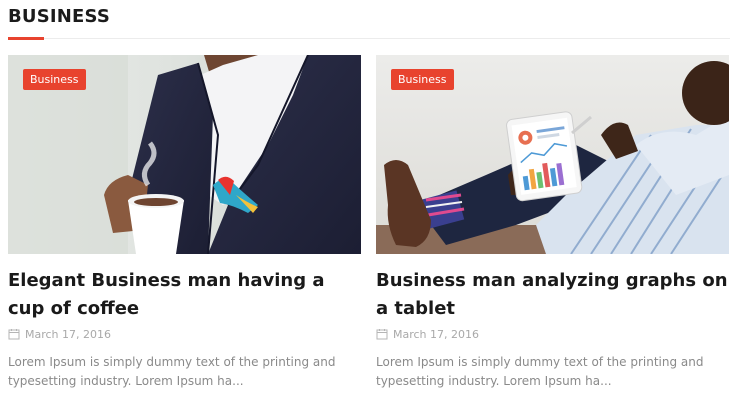  What do you see at coordinates (59, 16) in the screenshot?
I see `section-title: BUSINESS` at bounding box center [59, 16].